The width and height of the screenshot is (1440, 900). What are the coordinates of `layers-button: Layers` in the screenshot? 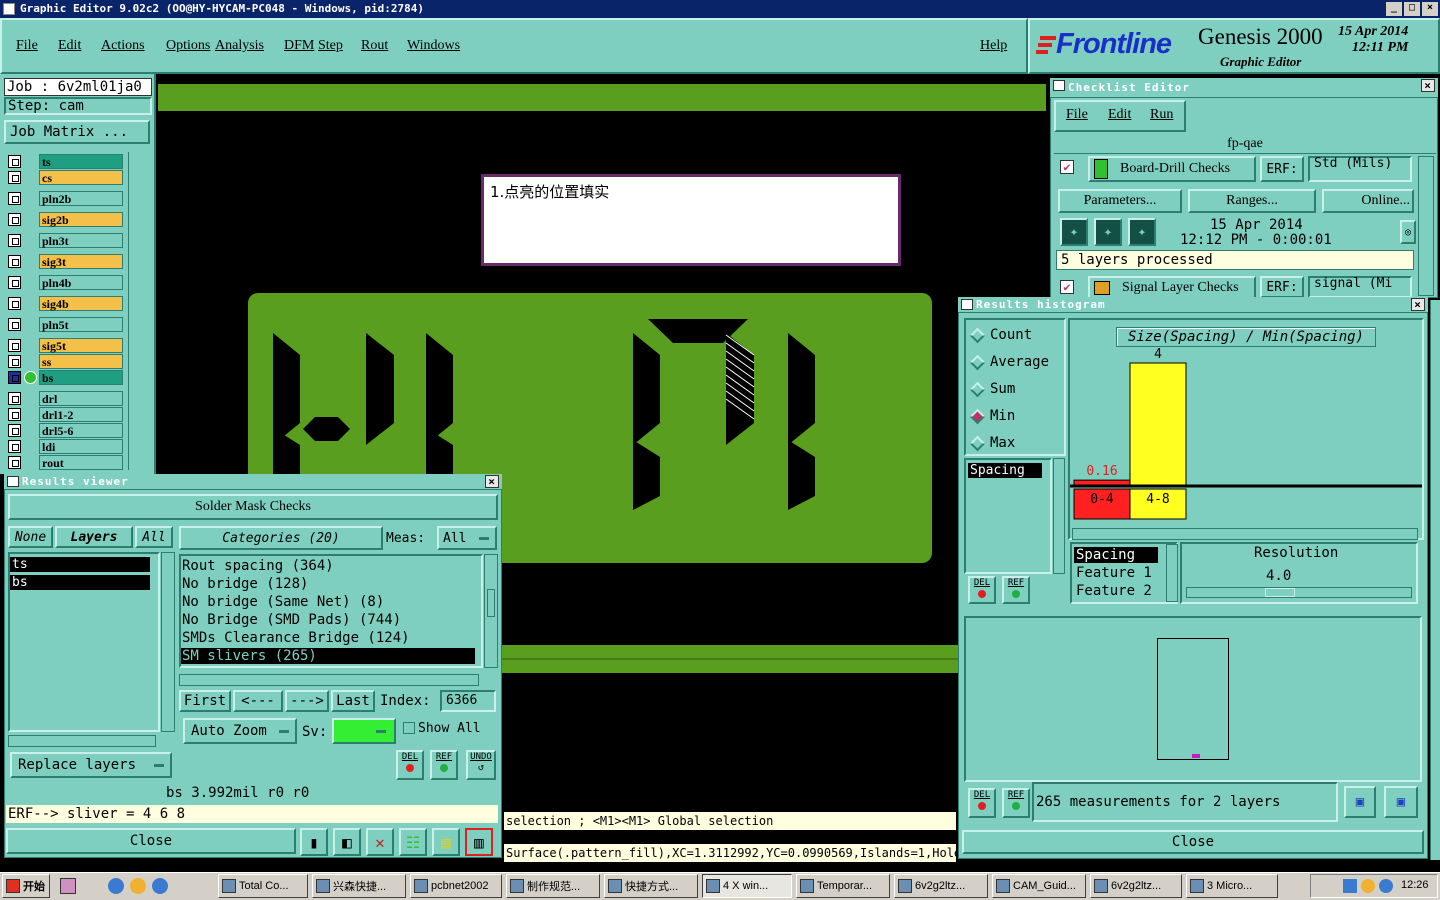 It's located at (94, 537).